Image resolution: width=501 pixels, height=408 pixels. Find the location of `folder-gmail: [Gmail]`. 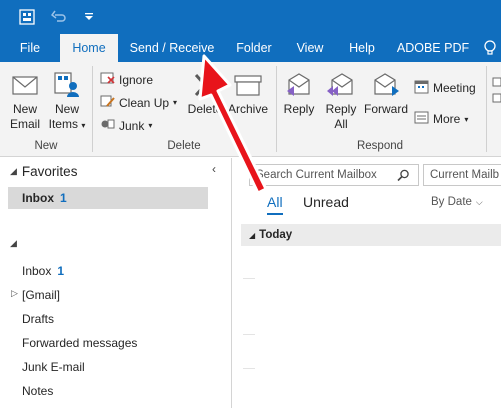

folder-gmail: [Gmail] is located at coordinates (41, 295).